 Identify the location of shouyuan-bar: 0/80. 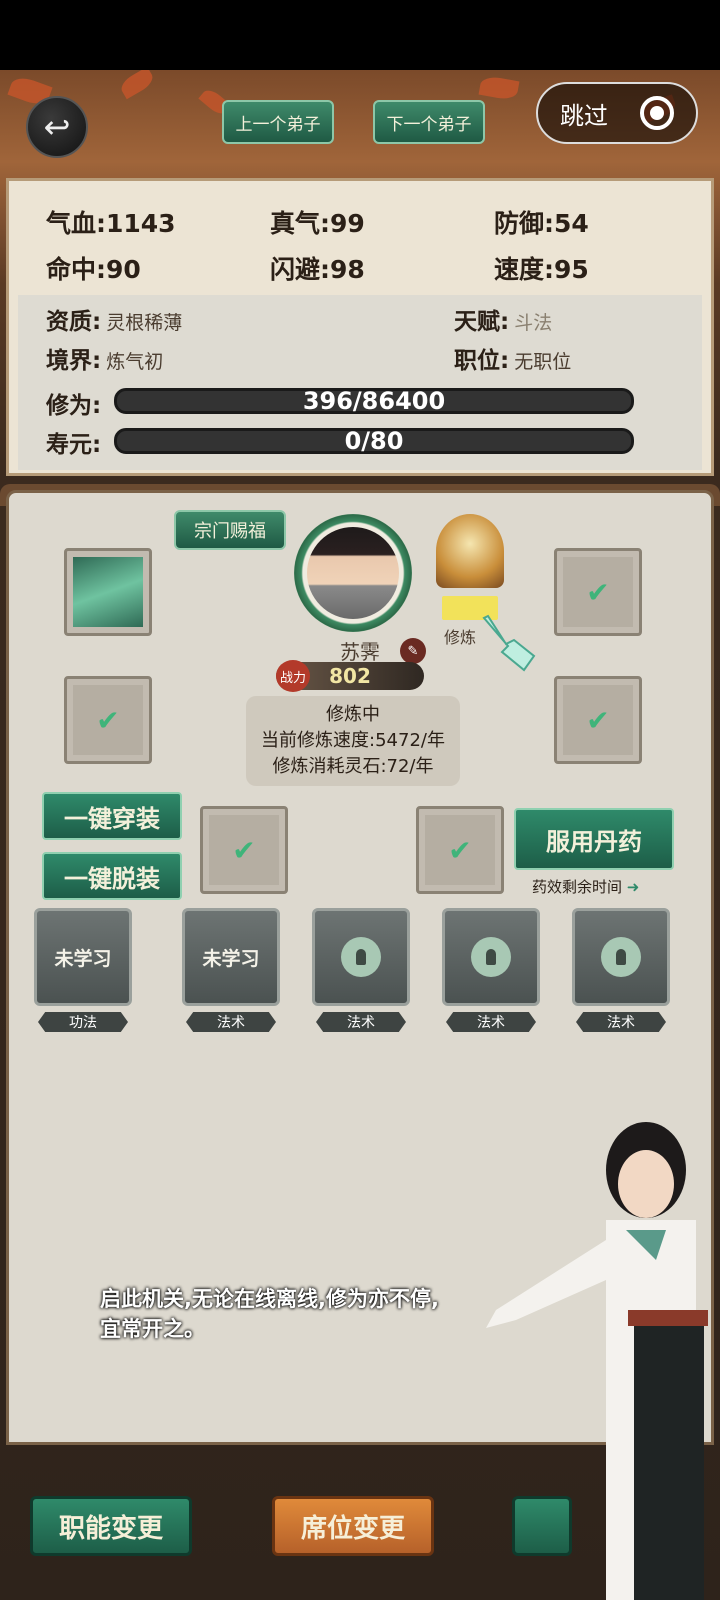
(374, 441).